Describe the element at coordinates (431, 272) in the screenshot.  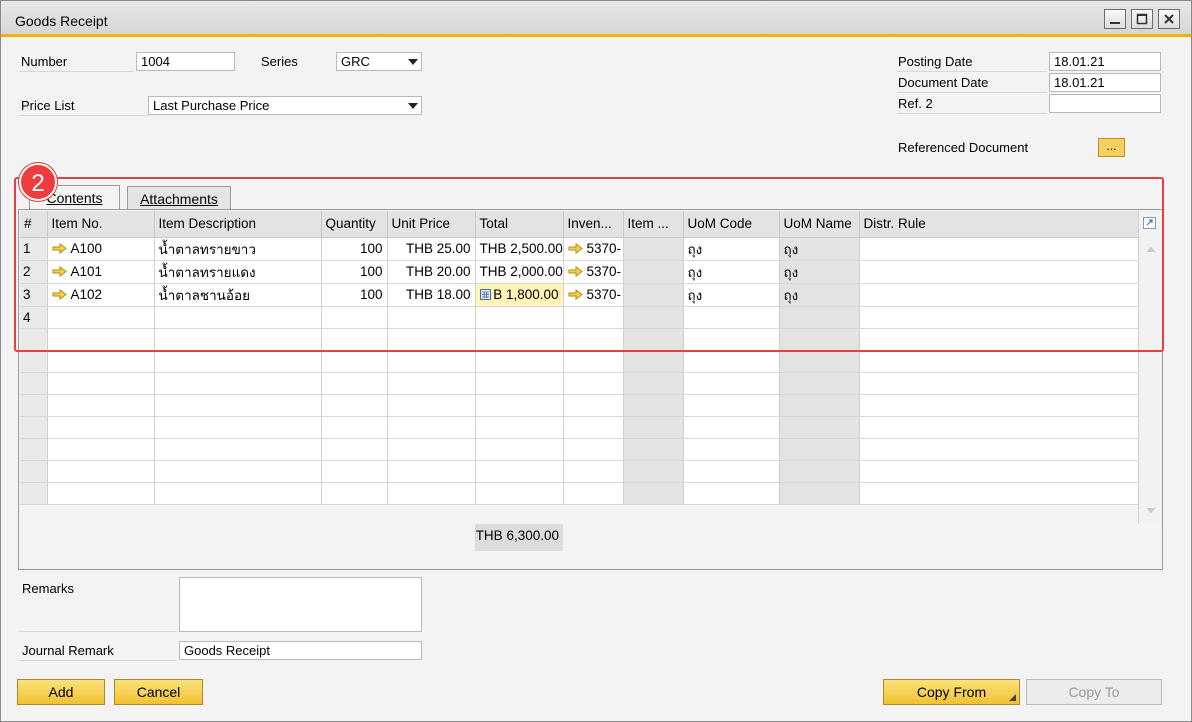
I see `unit-price-cell: THB 20.00` at that location.